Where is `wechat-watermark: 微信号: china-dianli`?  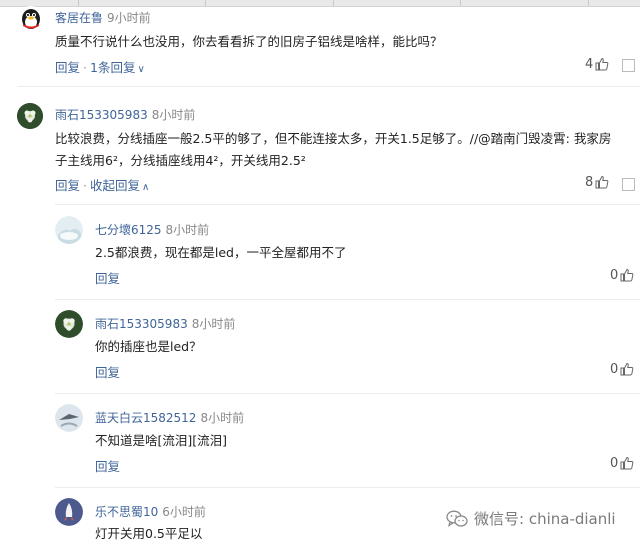
wechat-watermark: 微信号: china-dianli is located at coordinates (531, 518).